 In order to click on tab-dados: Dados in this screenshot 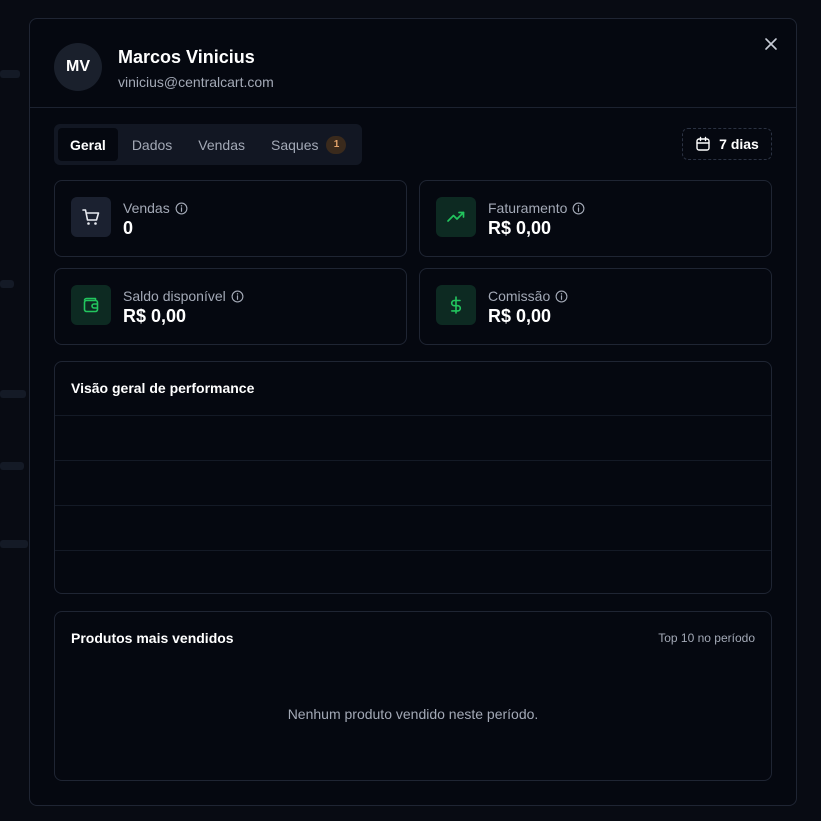, I will do `click(152, 144)`.